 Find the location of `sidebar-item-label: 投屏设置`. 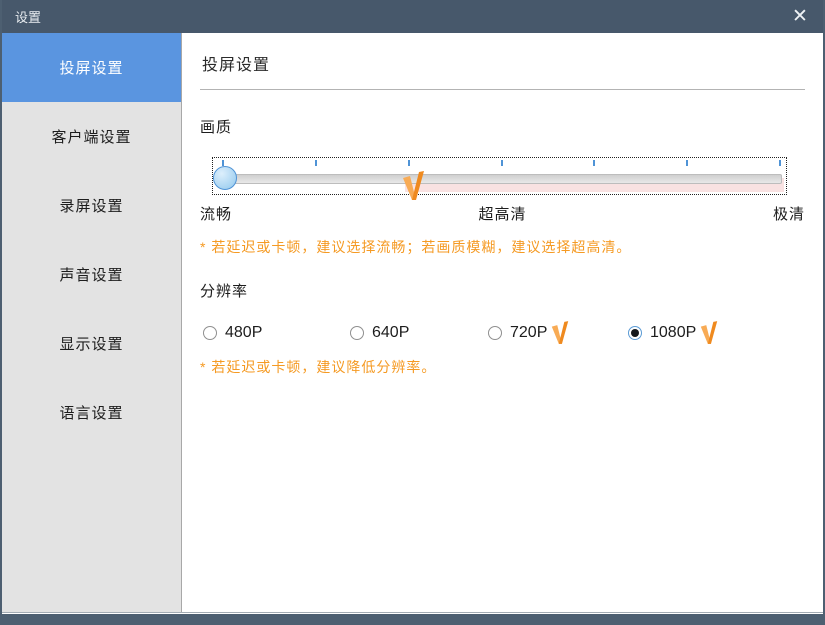

sidebar-item-label: 投屏设置 is located at coordinates (91, 68).